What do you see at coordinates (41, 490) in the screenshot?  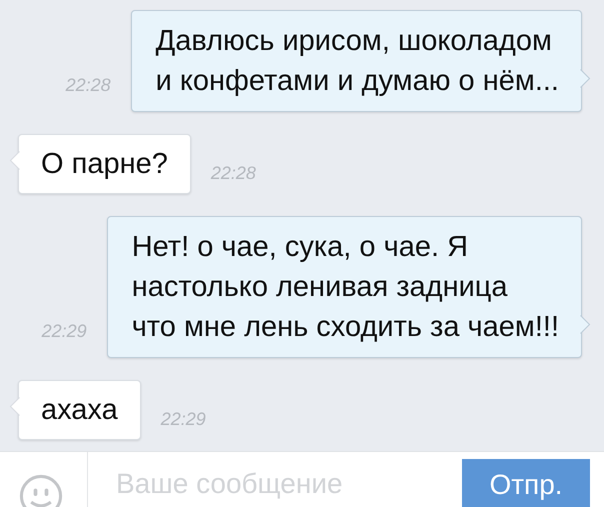 I see `smiley-icon` at bounding box center [41, 490].